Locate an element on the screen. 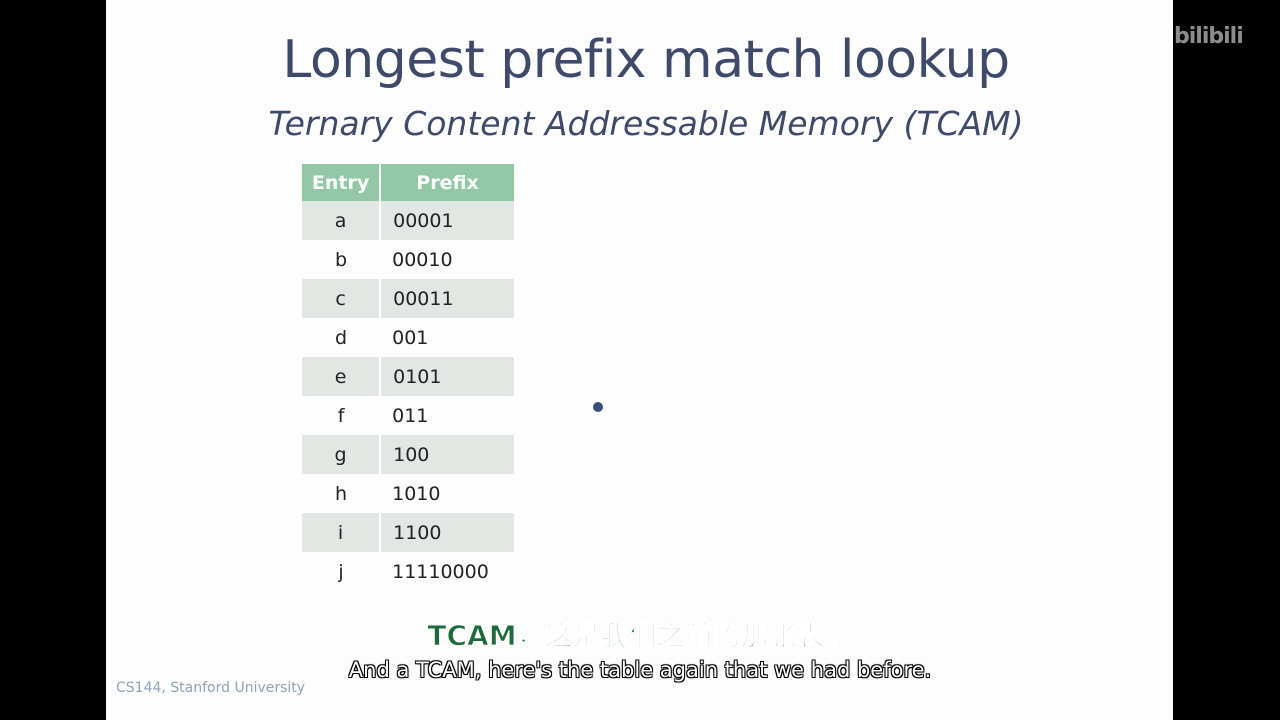 This screenshot has height=720, width=1280. prefix-cell: 100 is located at coordinates (447, 454).